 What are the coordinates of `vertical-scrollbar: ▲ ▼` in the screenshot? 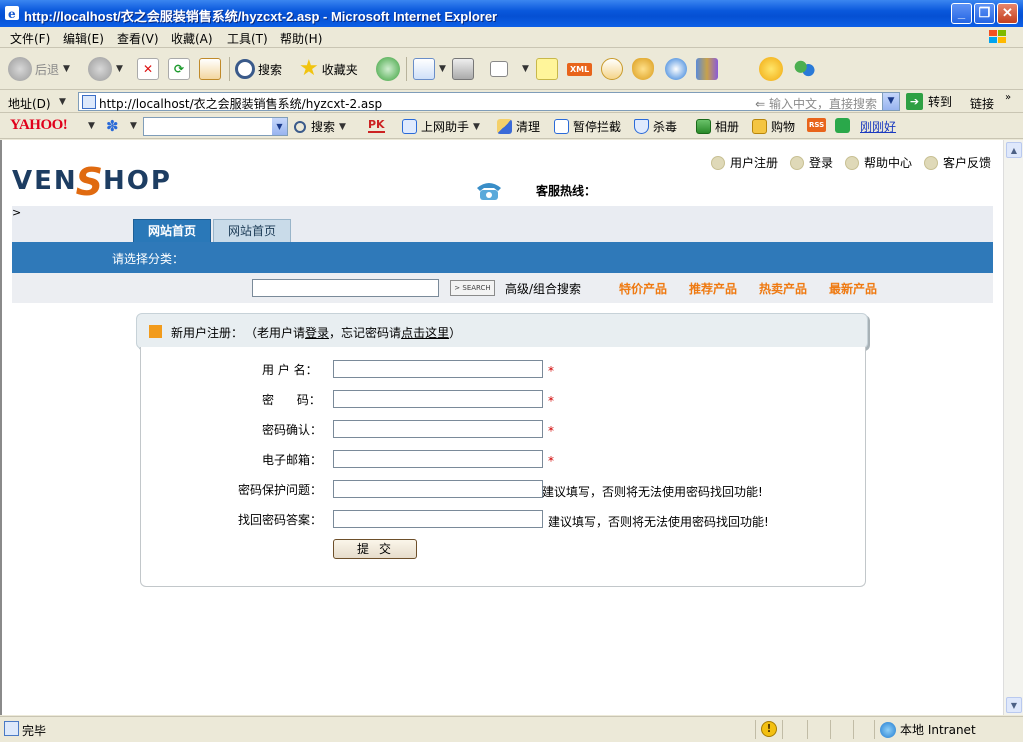 It's located at (1013, 427).